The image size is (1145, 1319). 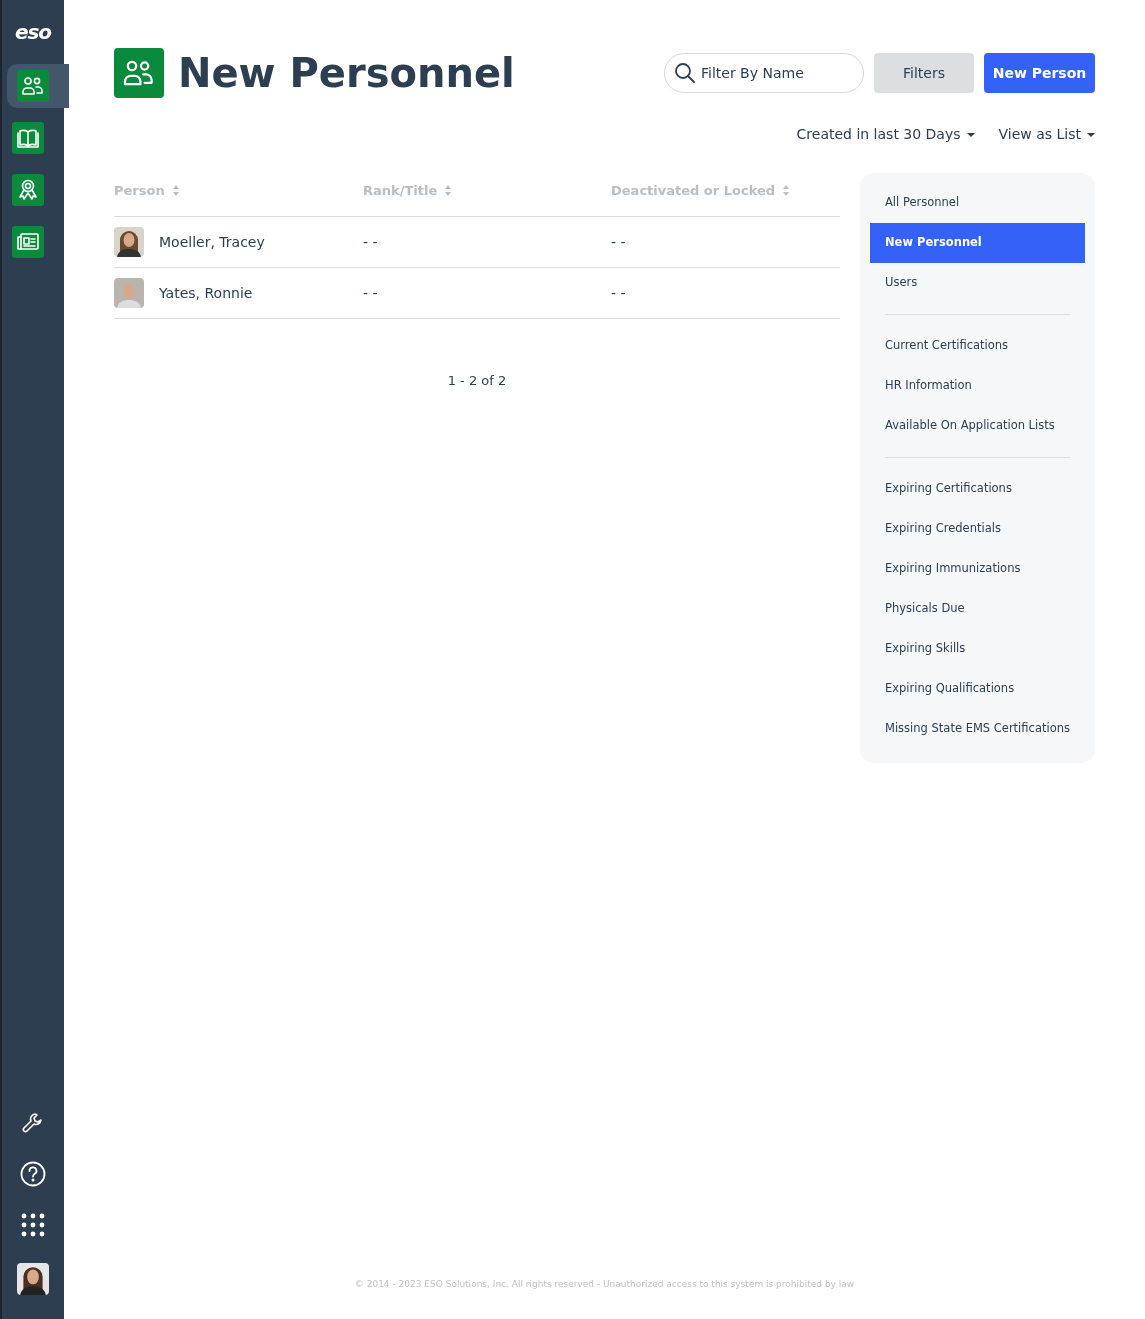 I want to click on wrench-icon, so click(x=33, y=1123).